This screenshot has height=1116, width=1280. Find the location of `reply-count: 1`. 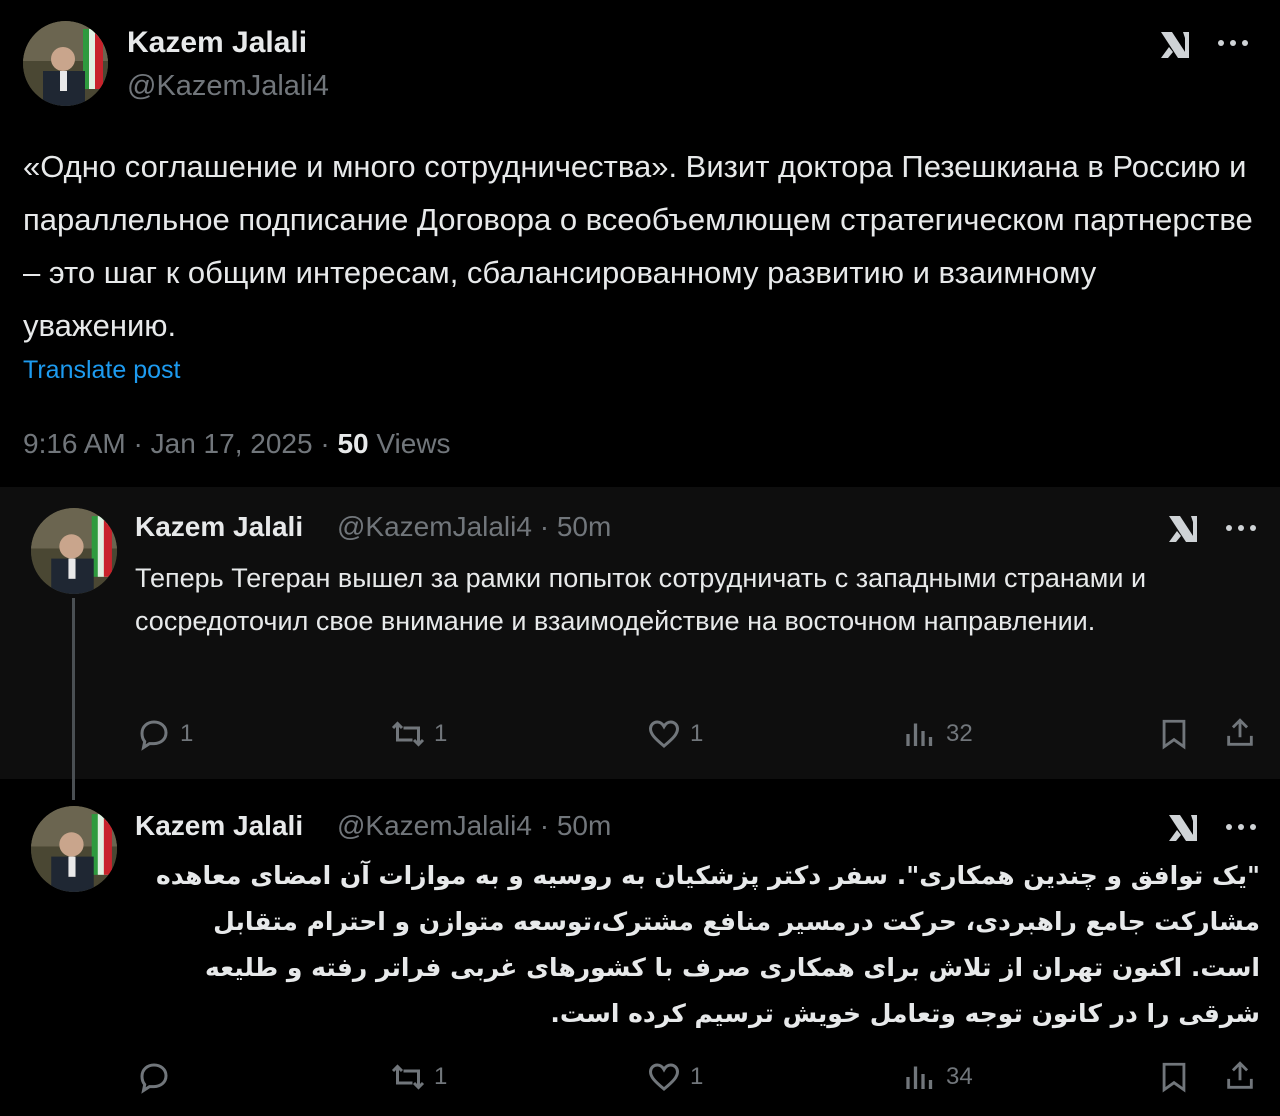

reply-count: 1 is located at coordinates (187, 733).